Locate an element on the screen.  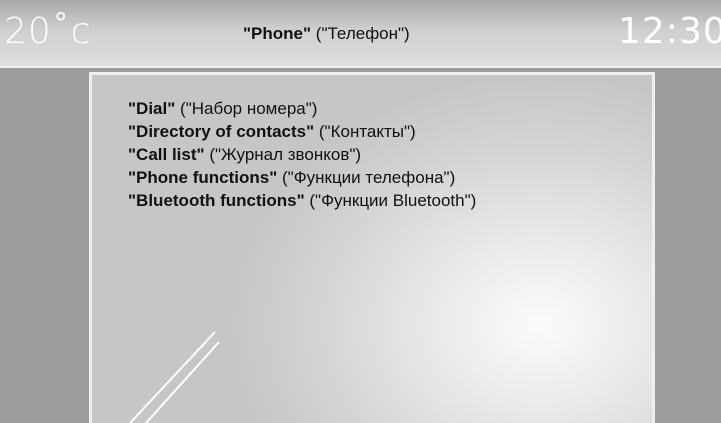
header-divider is located at coordinates (360, 67).